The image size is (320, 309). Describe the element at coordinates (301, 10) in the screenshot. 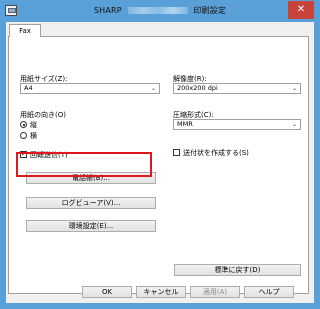

I see `close-button: ✕` at that location.